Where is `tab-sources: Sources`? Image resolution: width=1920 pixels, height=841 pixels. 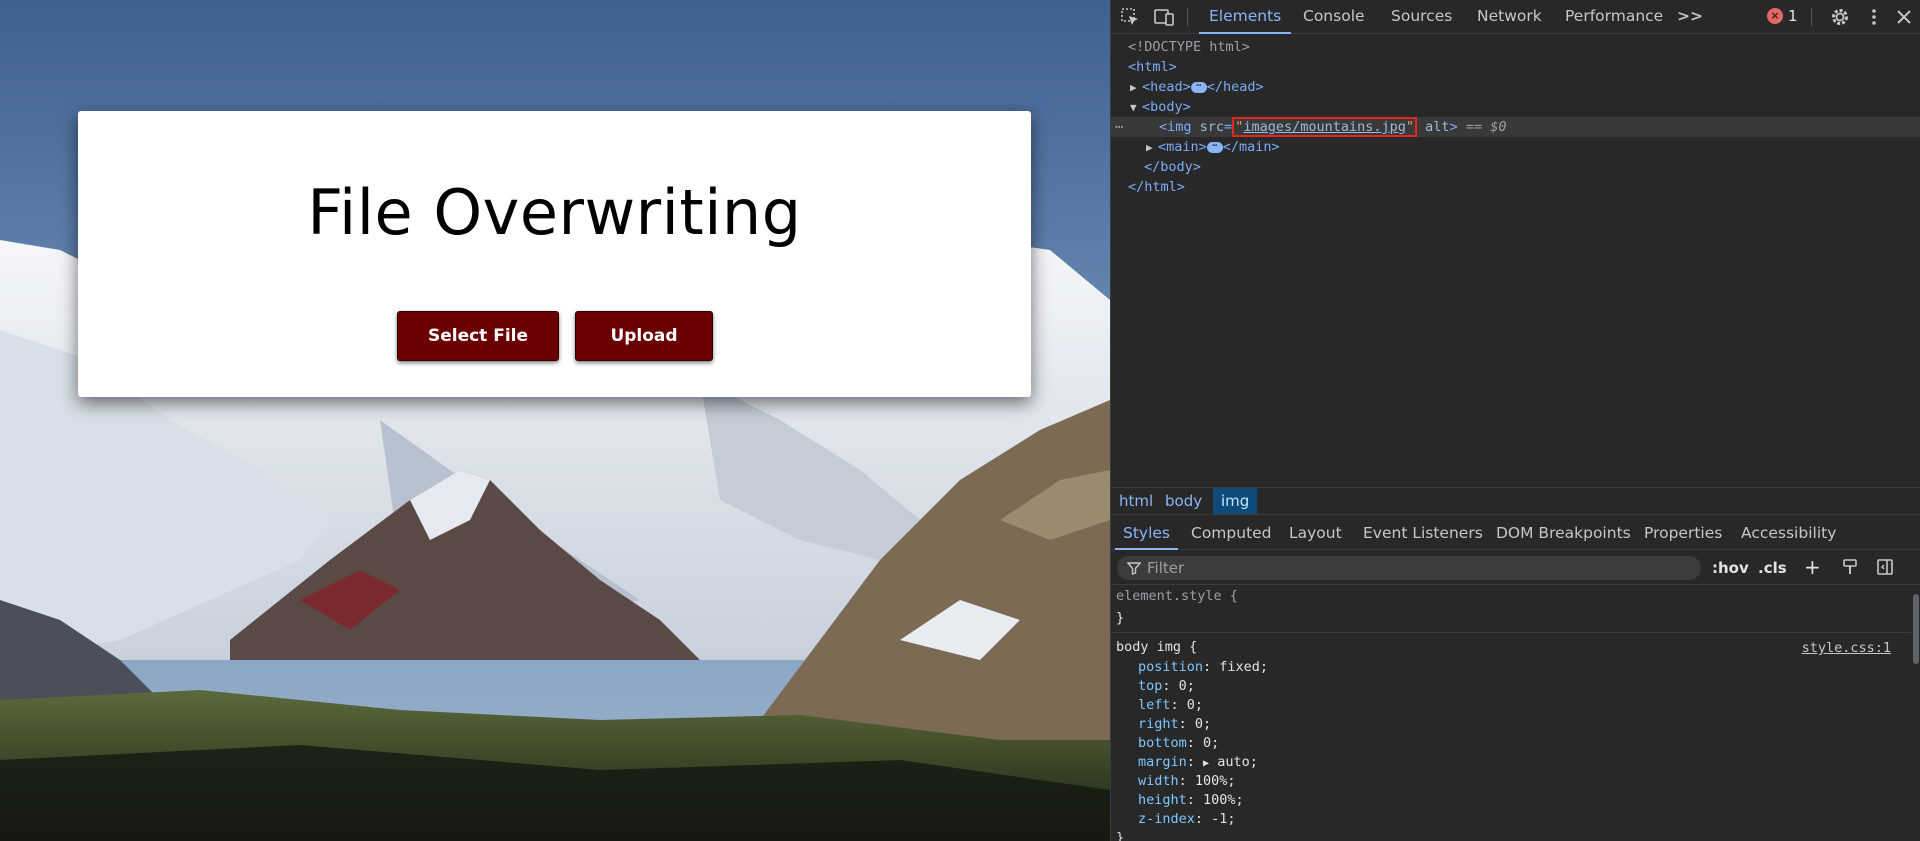 tab-sources: Sources is located at coordinates (1421, 17).